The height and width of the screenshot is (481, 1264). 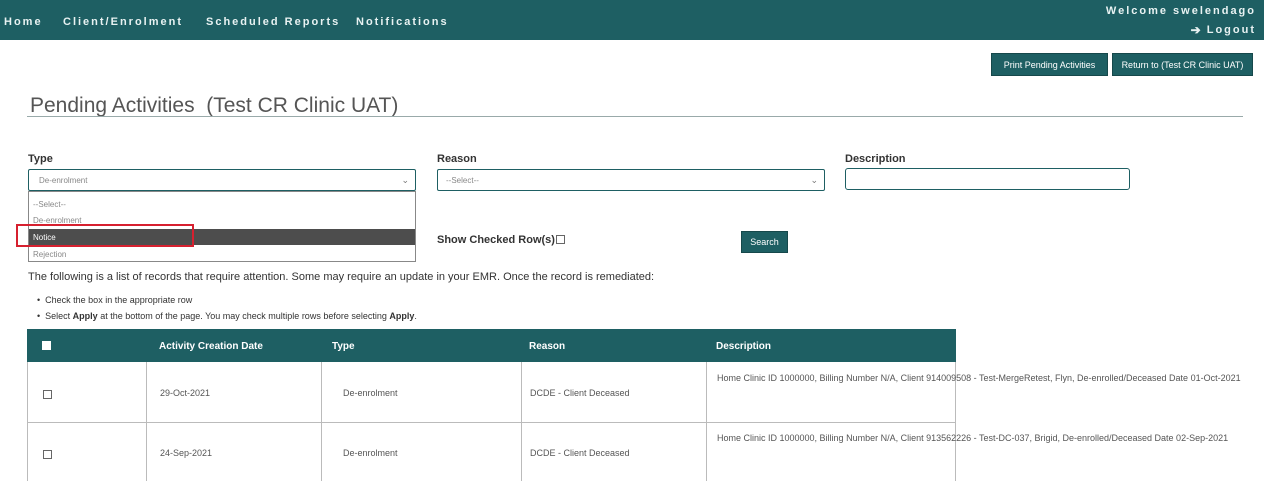 I want to click on nav-home: Home, so click(x=23, y=22).